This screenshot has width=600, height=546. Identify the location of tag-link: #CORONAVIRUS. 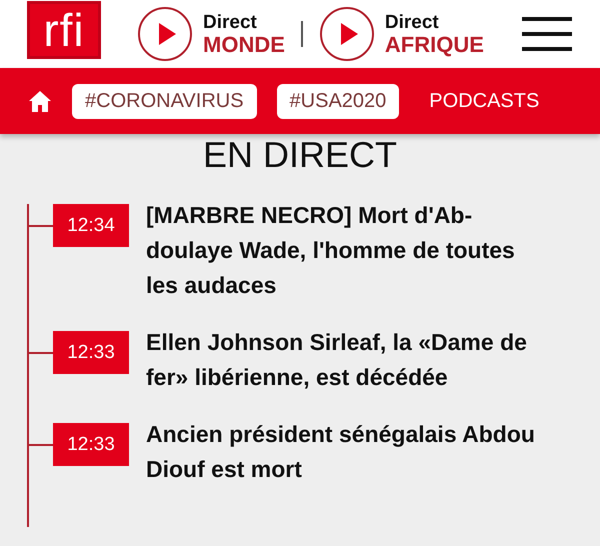
(164, 101).